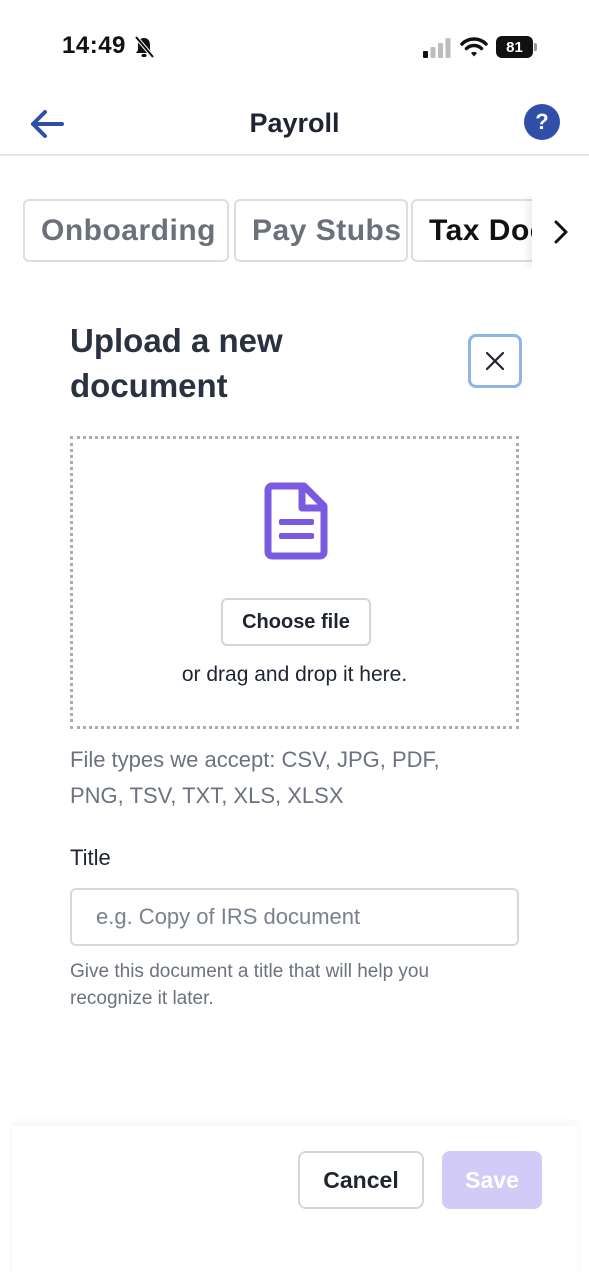 Image resolution: width=589 pixels, height=1280 pixels. Describe the element at coordinates (296, 622) in the screenshot. I see `choose-file-button: Choose file` at that location.